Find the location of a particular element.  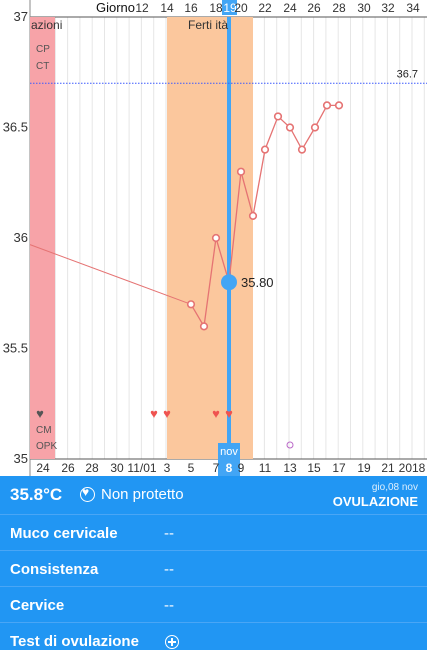

bottom-tick-label: 11 is located at coordinates (265, 468).